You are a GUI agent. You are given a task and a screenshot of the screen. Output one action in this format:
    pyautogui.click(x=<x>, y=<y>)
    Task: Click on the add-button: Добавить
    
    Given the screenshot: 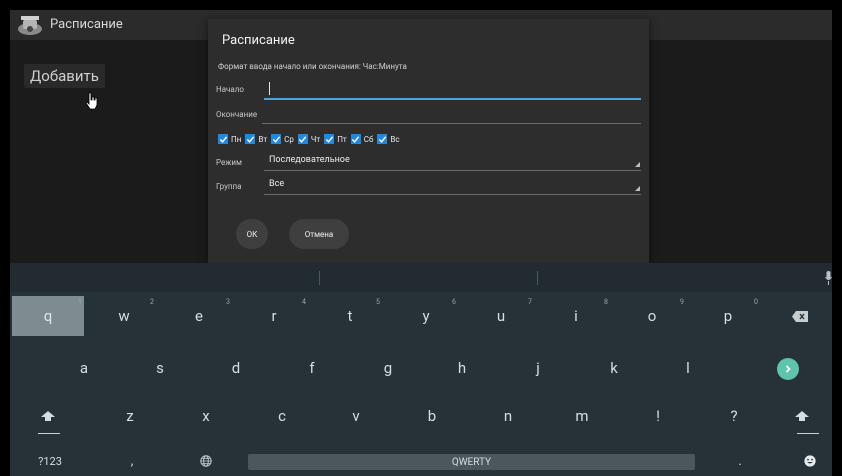 What is the action you would take?
    pyautogui.click(x=64, y=76)
    